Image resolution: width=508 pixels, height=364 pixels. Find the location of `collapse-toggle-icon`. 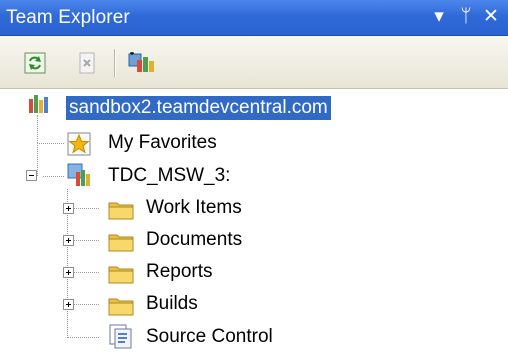

collapse-toggle-icon is located at coordinates (31, 175).